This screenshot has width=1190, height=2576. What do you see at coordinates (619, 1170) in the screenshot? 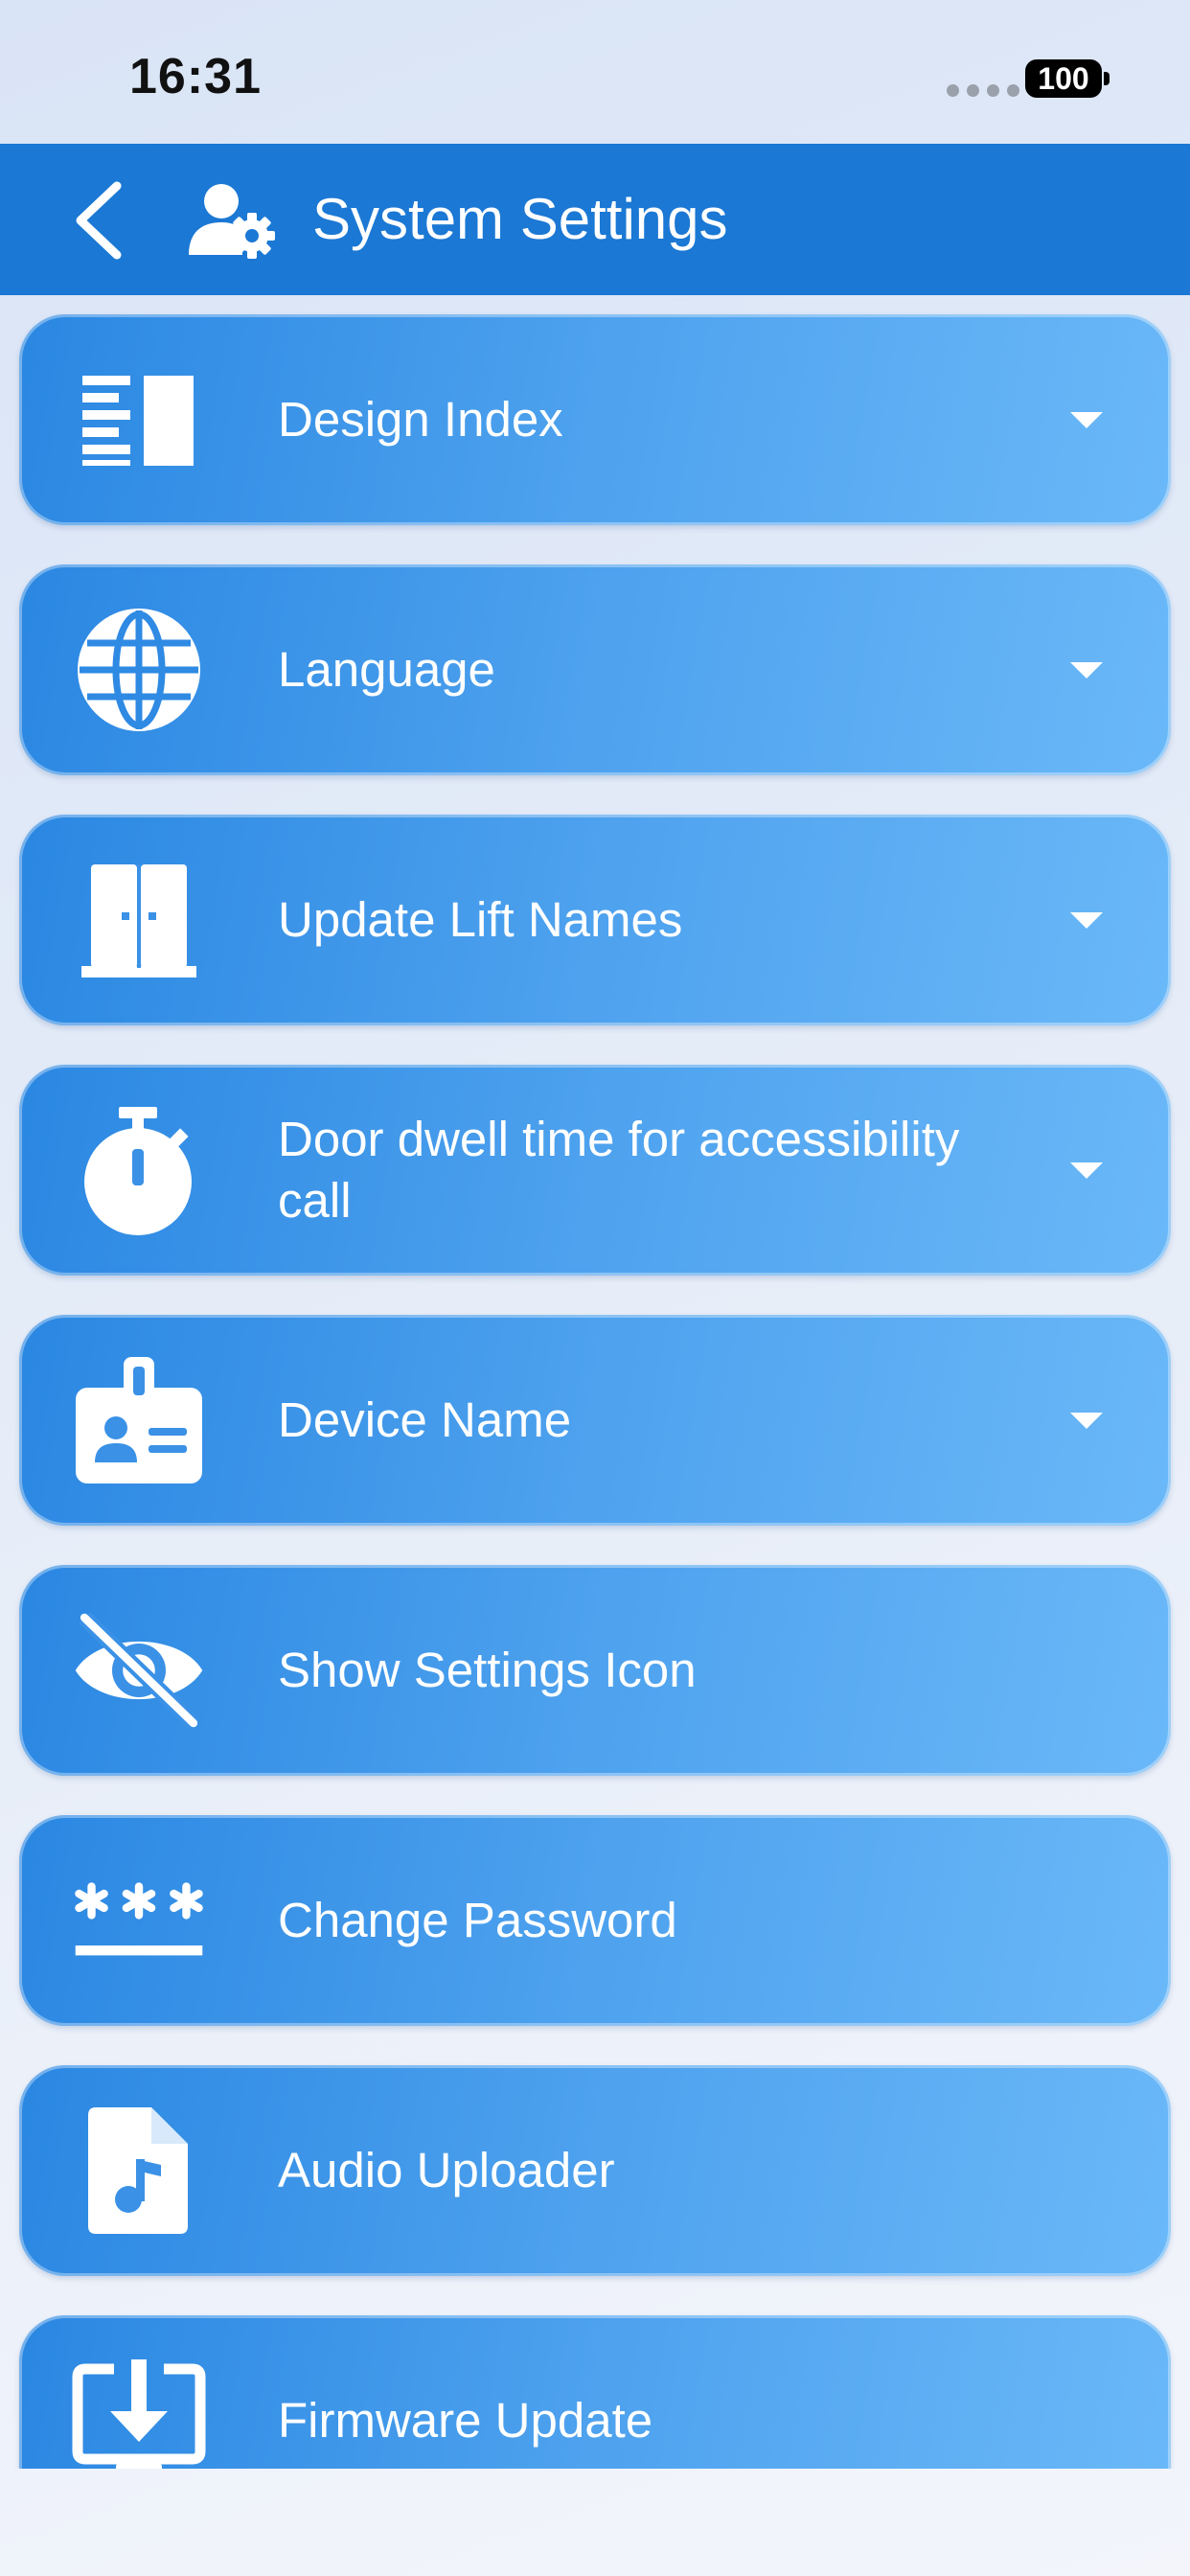
I see `settings-item-label: Door dwell time for accessibility call` at bounding box center [619, 1170].